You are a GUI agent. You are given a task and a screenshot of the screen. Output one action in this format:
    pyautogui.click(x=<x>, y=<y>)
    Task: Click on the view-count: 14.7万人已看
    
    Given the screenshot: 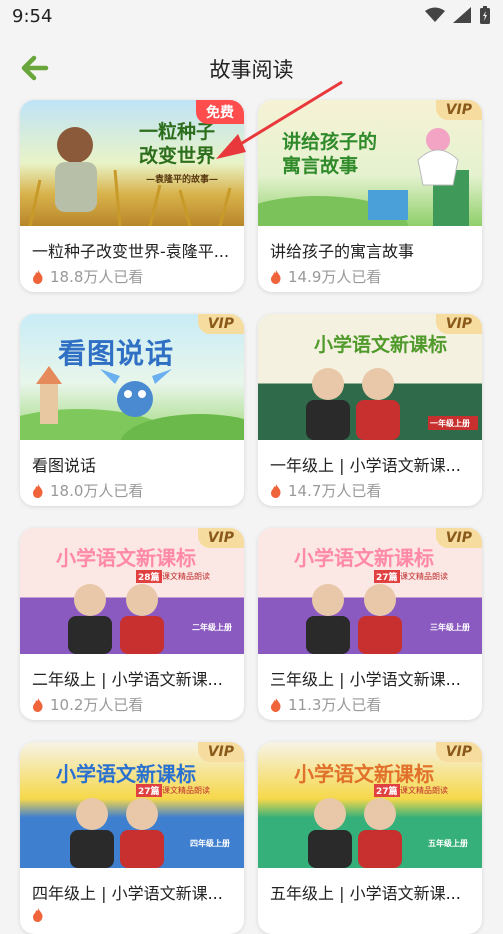 What is the action you would take?
    pyautogui.click(x=325, y=490)
    